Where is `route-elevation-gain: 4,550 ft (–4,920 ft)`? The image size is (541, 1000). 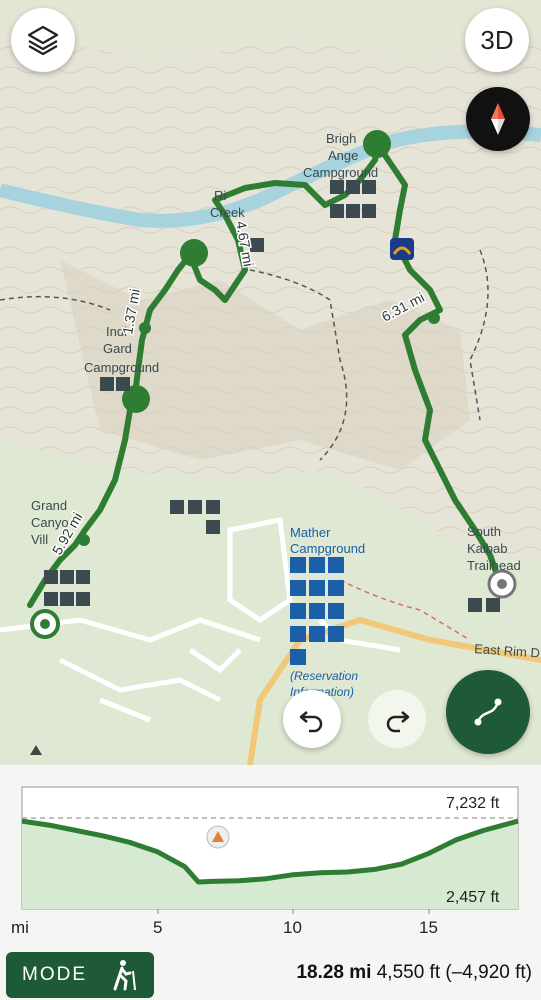 route-elevation-gain: 4,550 ft (–4,920 ft) is located at coordinates (454, 972).